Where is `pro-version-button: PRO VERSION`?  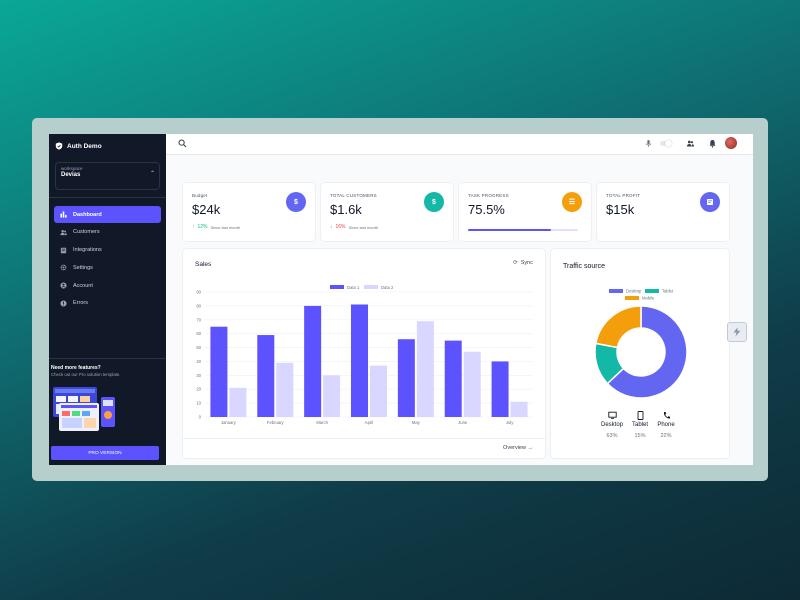
pro-version-button: PRO VERSION is located at coordinates (105, 453).